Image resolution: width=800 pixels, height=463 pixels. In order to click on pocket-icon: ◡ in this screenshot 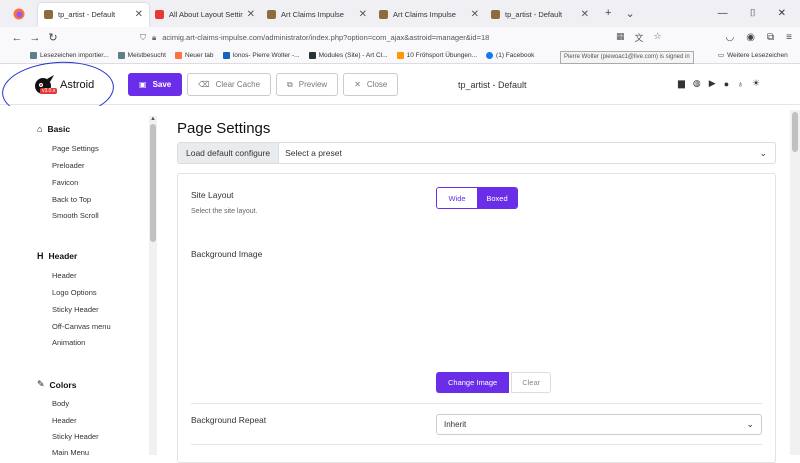, I will do `click(730, 37)`.